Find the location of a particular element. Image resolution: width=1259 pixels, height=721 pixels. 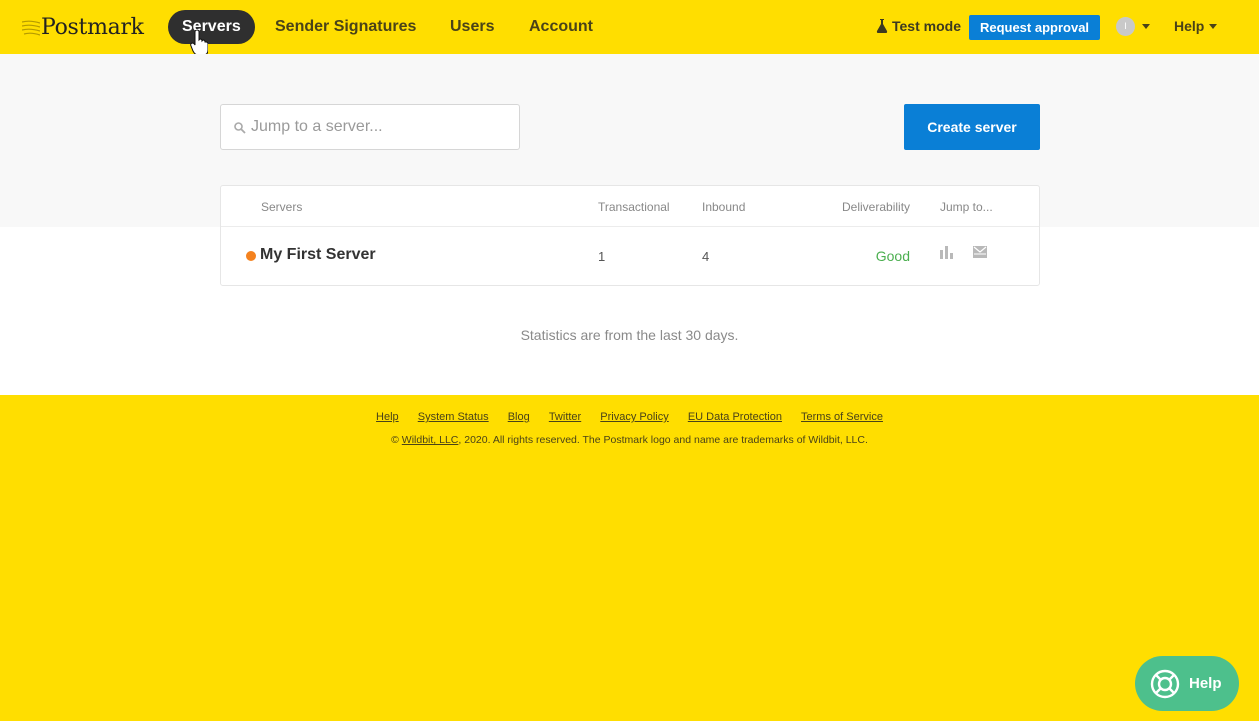

server-status-dot is located at coordinates (251, 256).